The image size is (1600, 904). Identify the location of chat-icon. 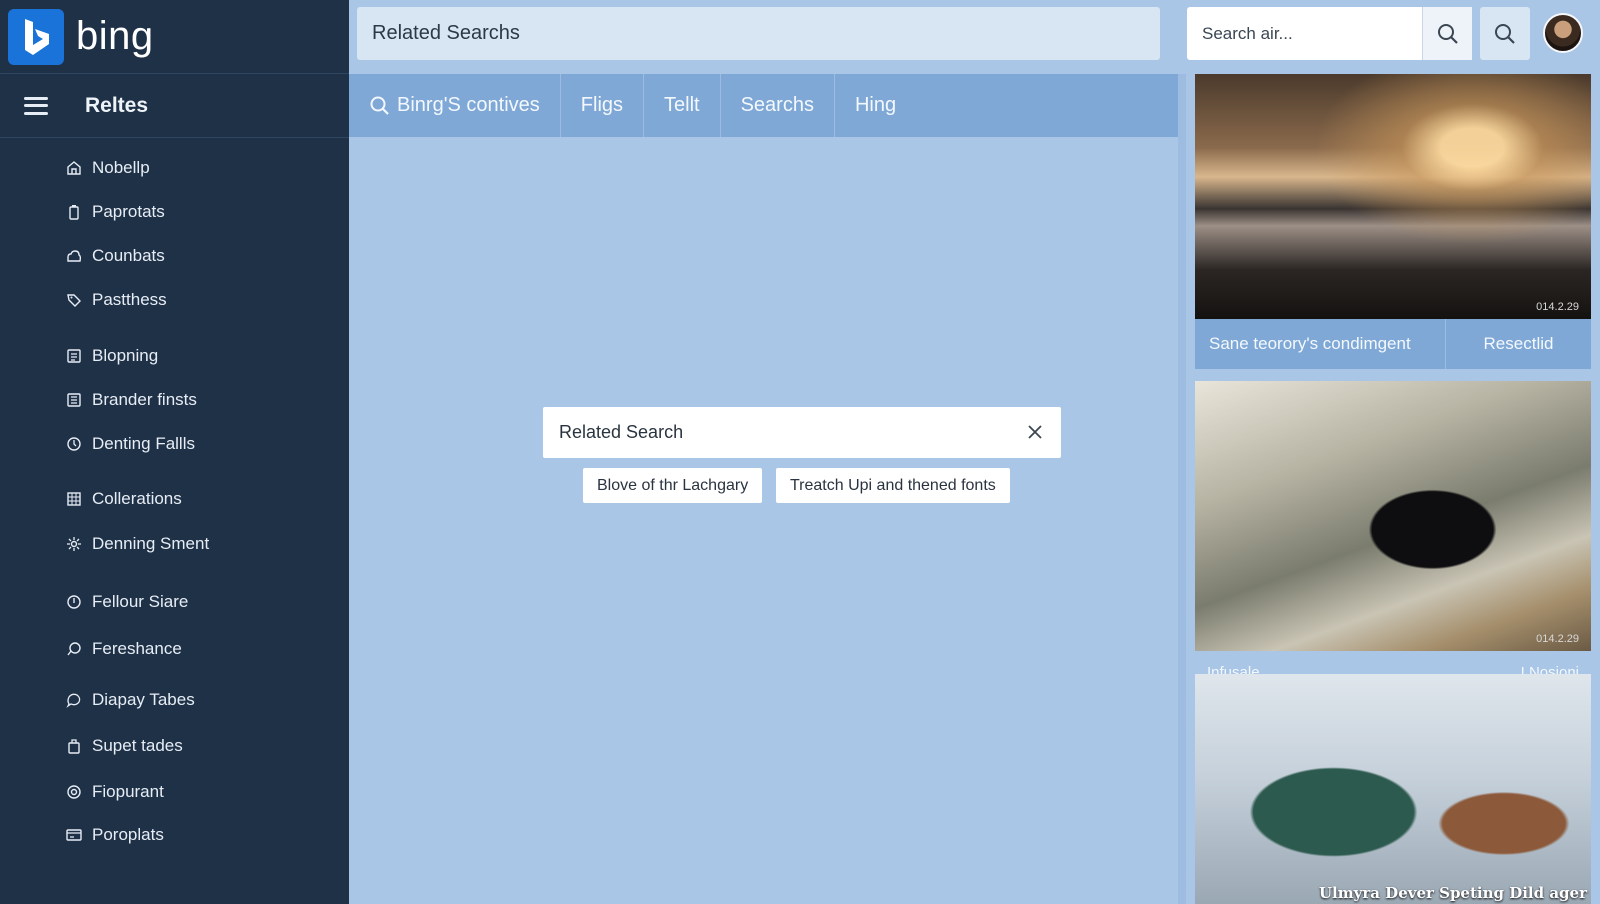
(74, 649).